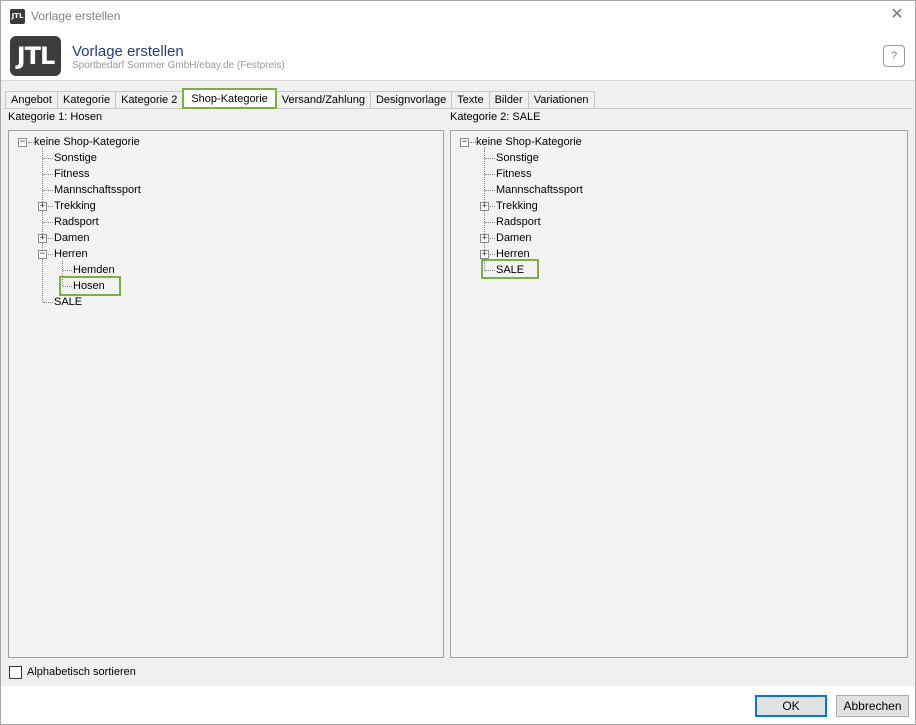 The image size is (916, 725). What do you see at coordinates (81, 672) in the screenshot?
I see `sort-label: Alphabetisch sortieren` at bounding box center [81, 672].